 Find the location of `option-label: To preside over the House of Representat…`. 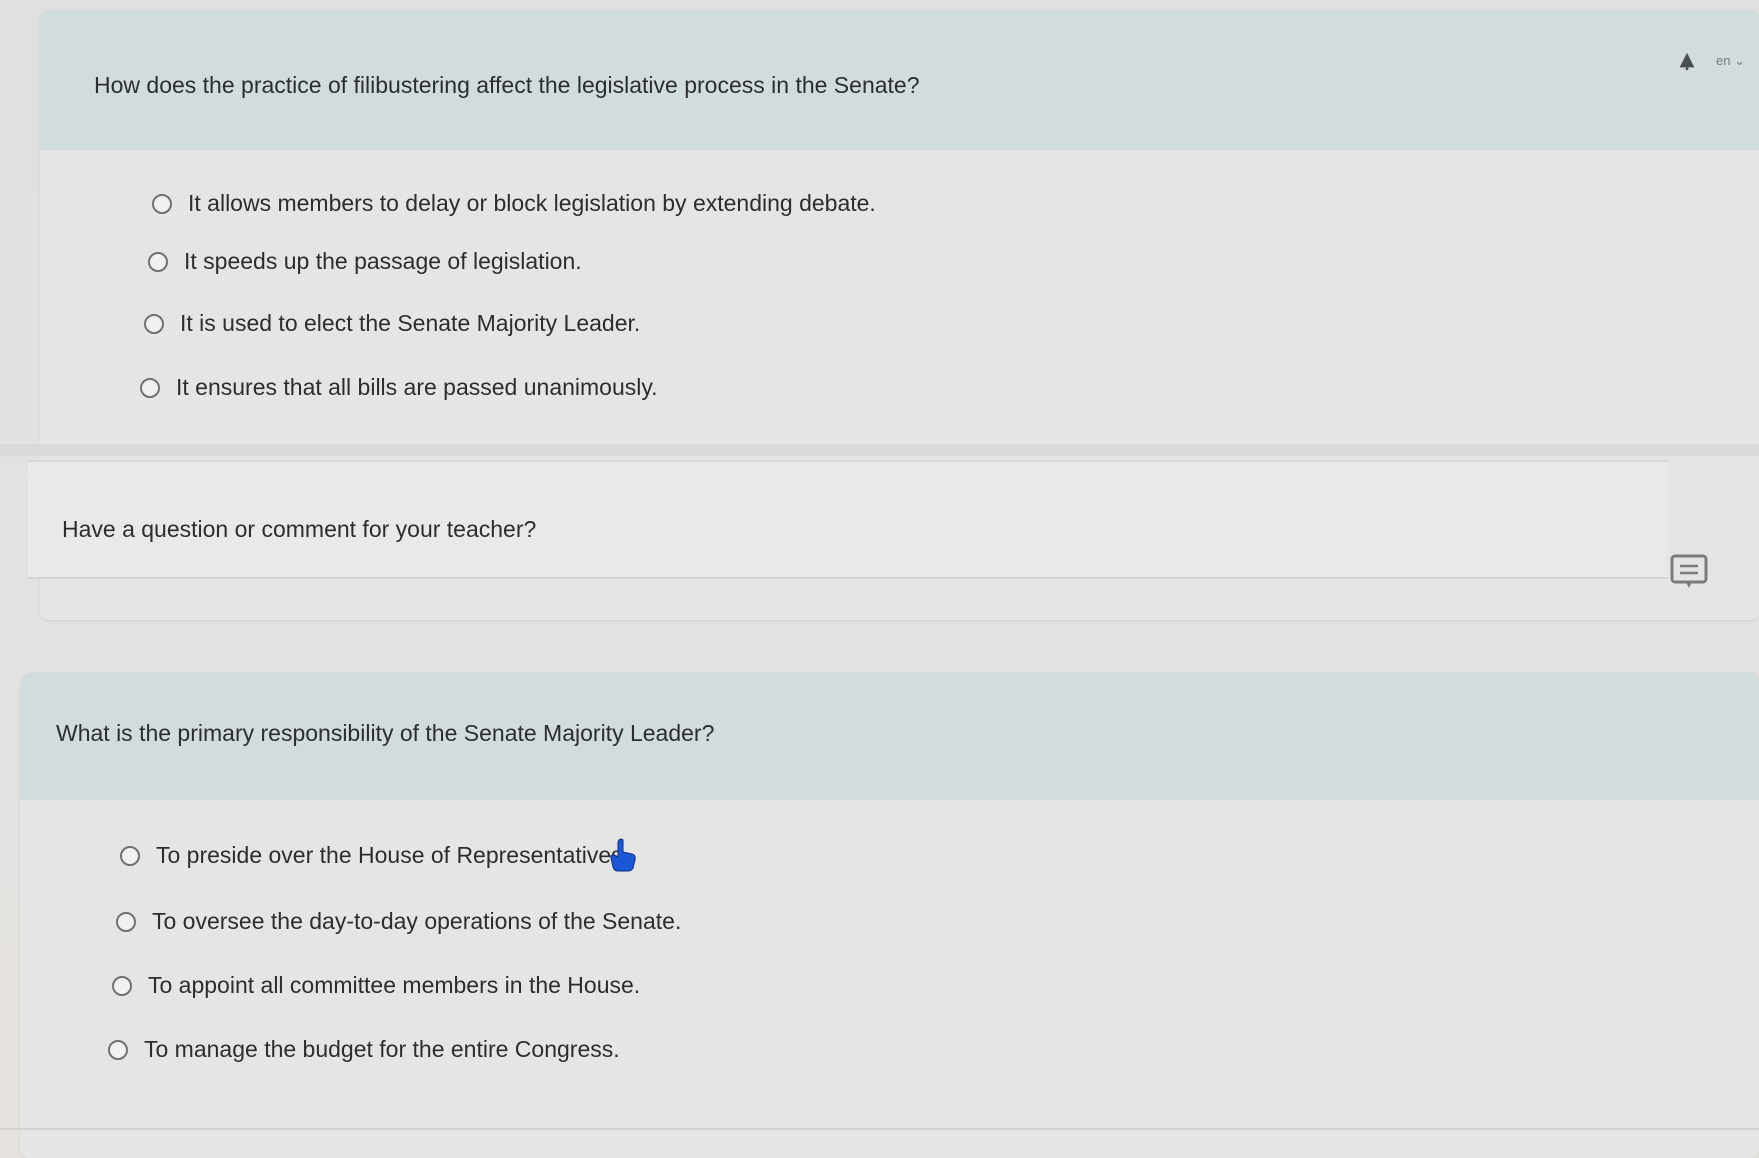

option-label: To preside over the House of Representat… is located at coordinates (393, 855).